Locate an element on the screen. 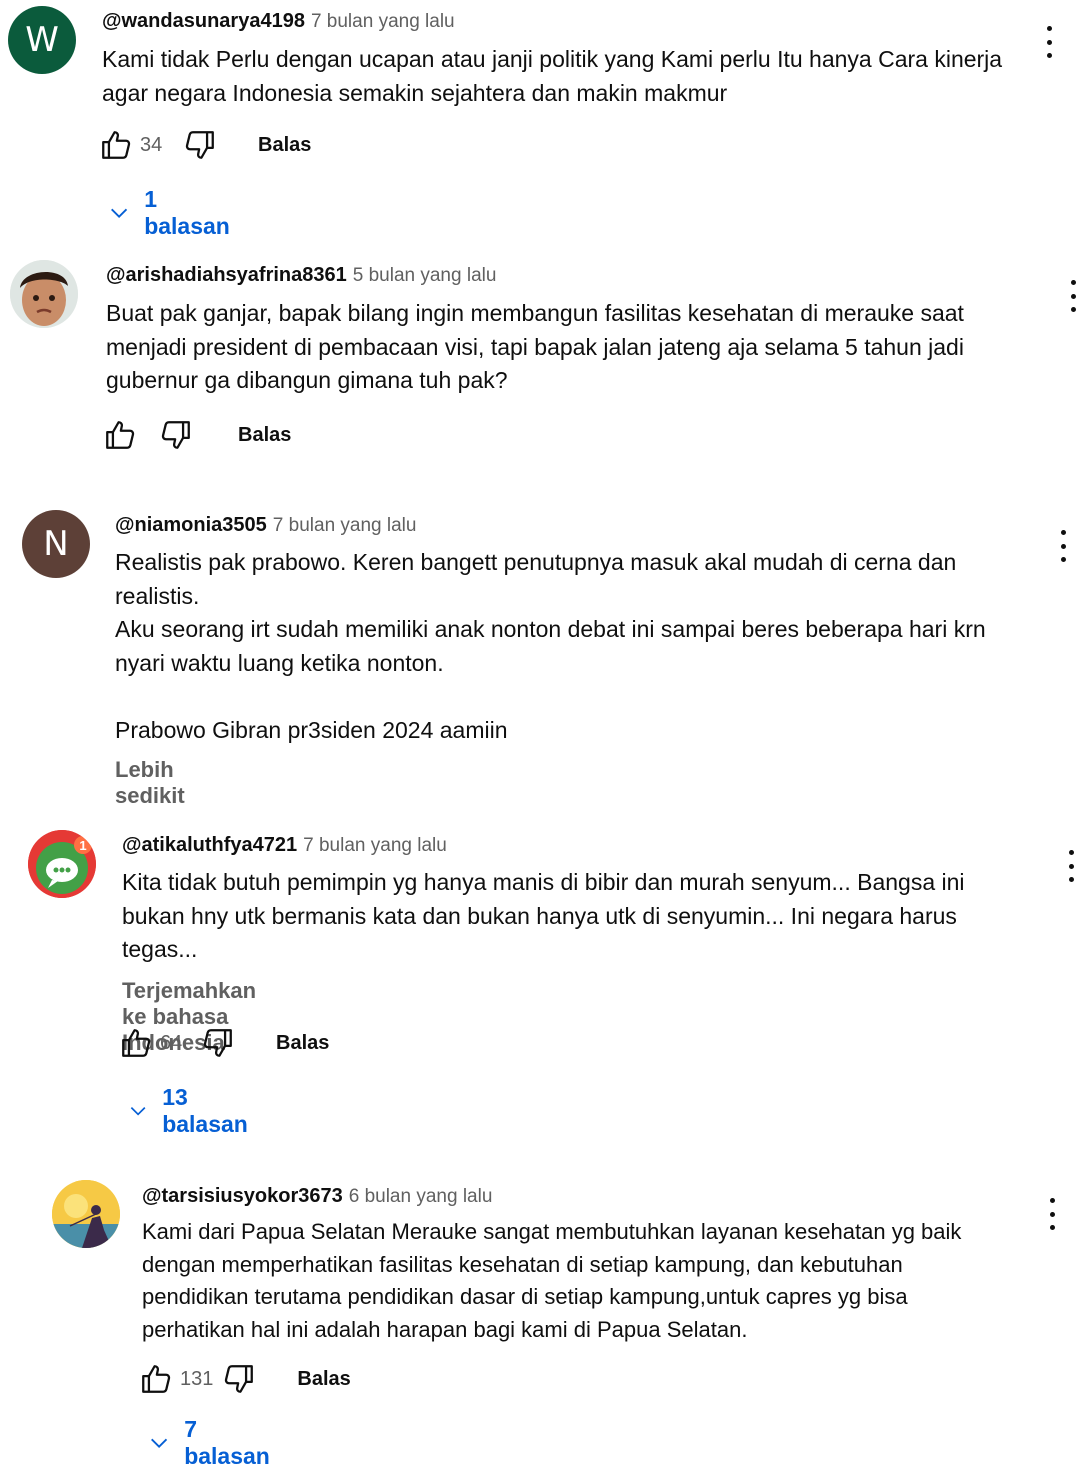 The image size is (1083, 1470). view-replies-button: 13 balasan is located at coordinates (191, 1111).